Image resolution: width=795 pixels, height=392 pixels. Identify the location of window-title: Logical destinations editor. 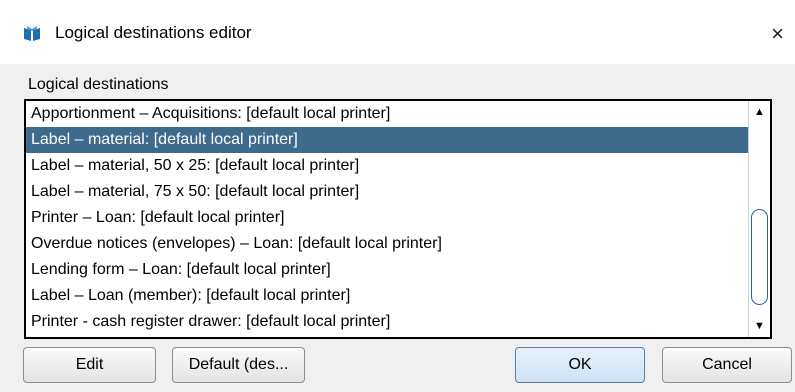
(153, 32).